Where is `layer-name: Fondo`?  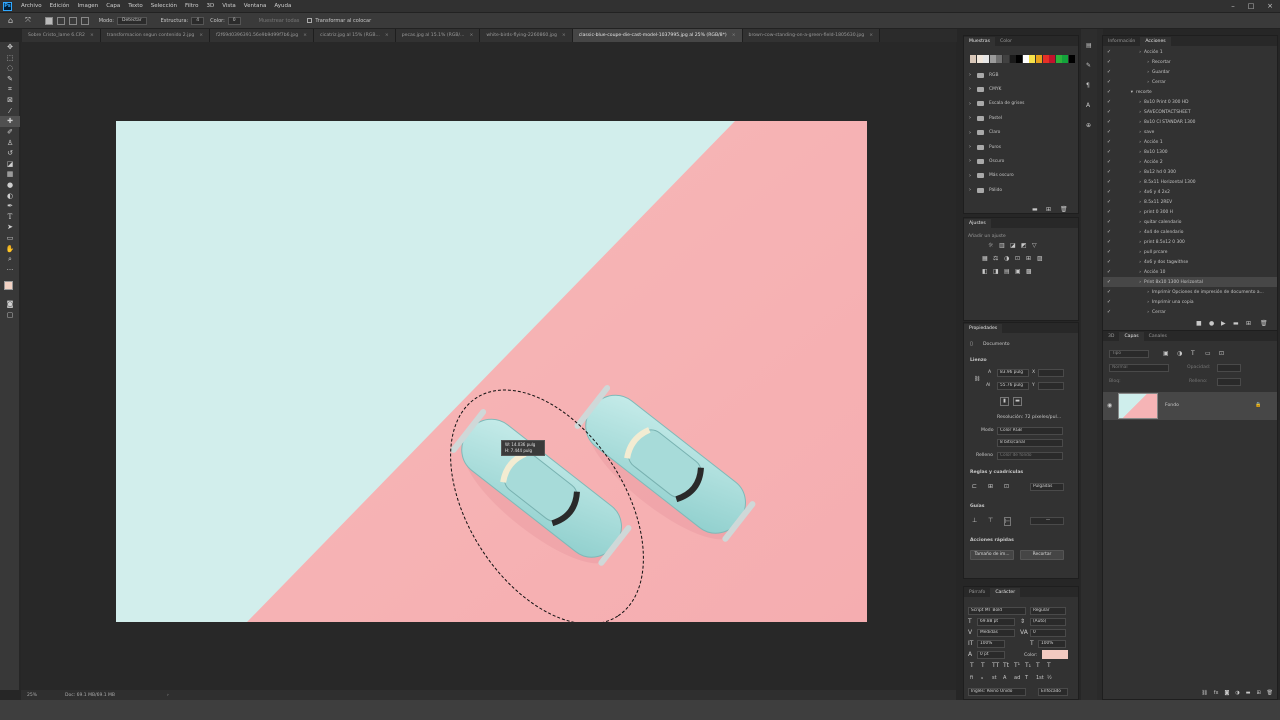 layer-name: Fondo is located at coordinates (1172, 405).